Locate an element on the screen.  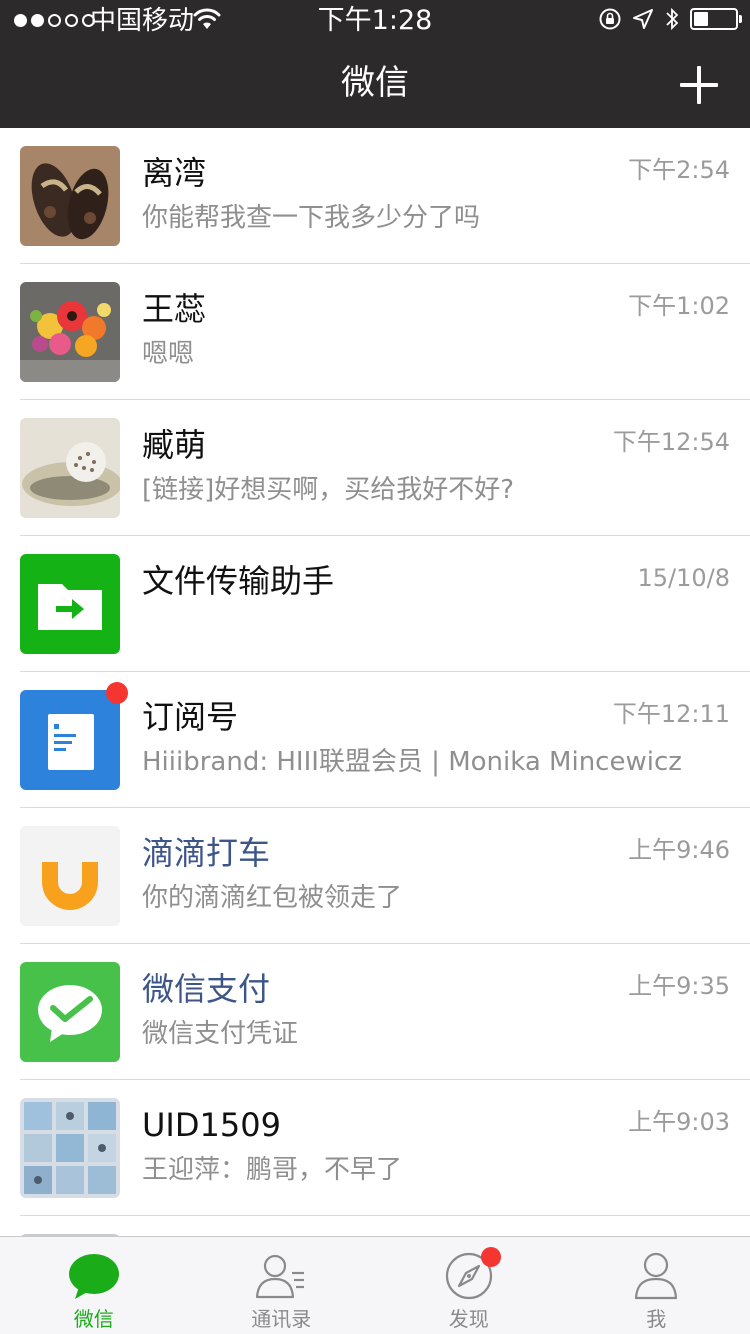
chat-preview: 王迎萍：鹏哥，不早了 is located at coordinates (272, 1170).